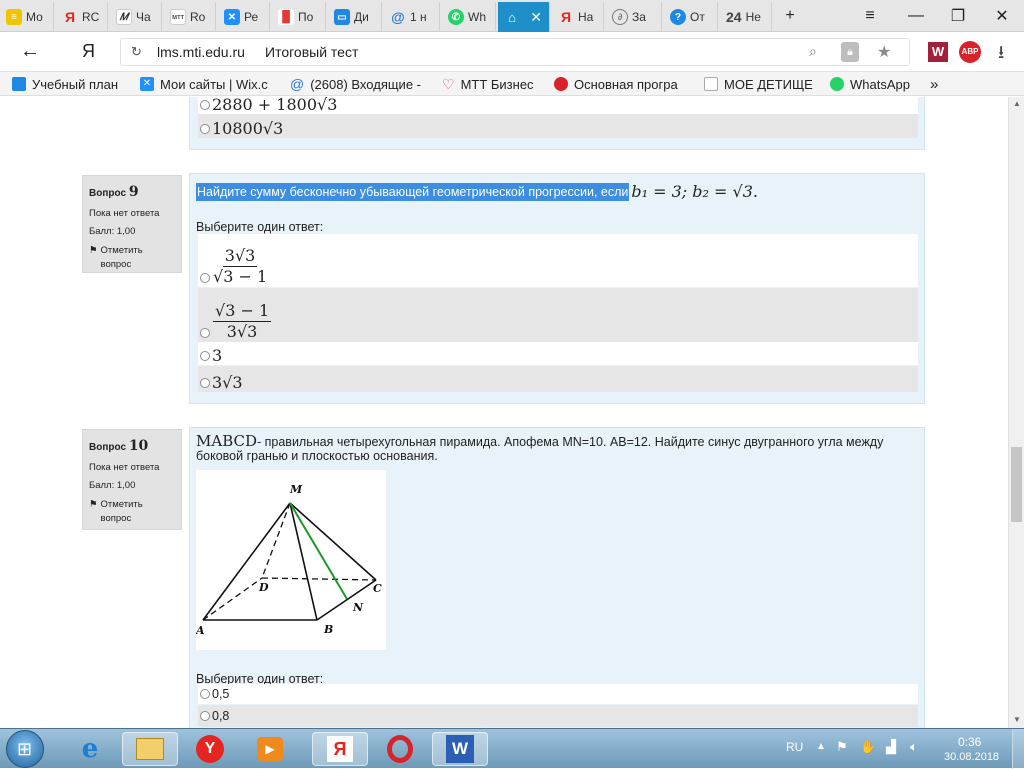 The image size is (1024, 769). Describe the element at coordinates (558, 105) in the screenshot. I see `answer-option: 2880 + 1800√3` at that location.